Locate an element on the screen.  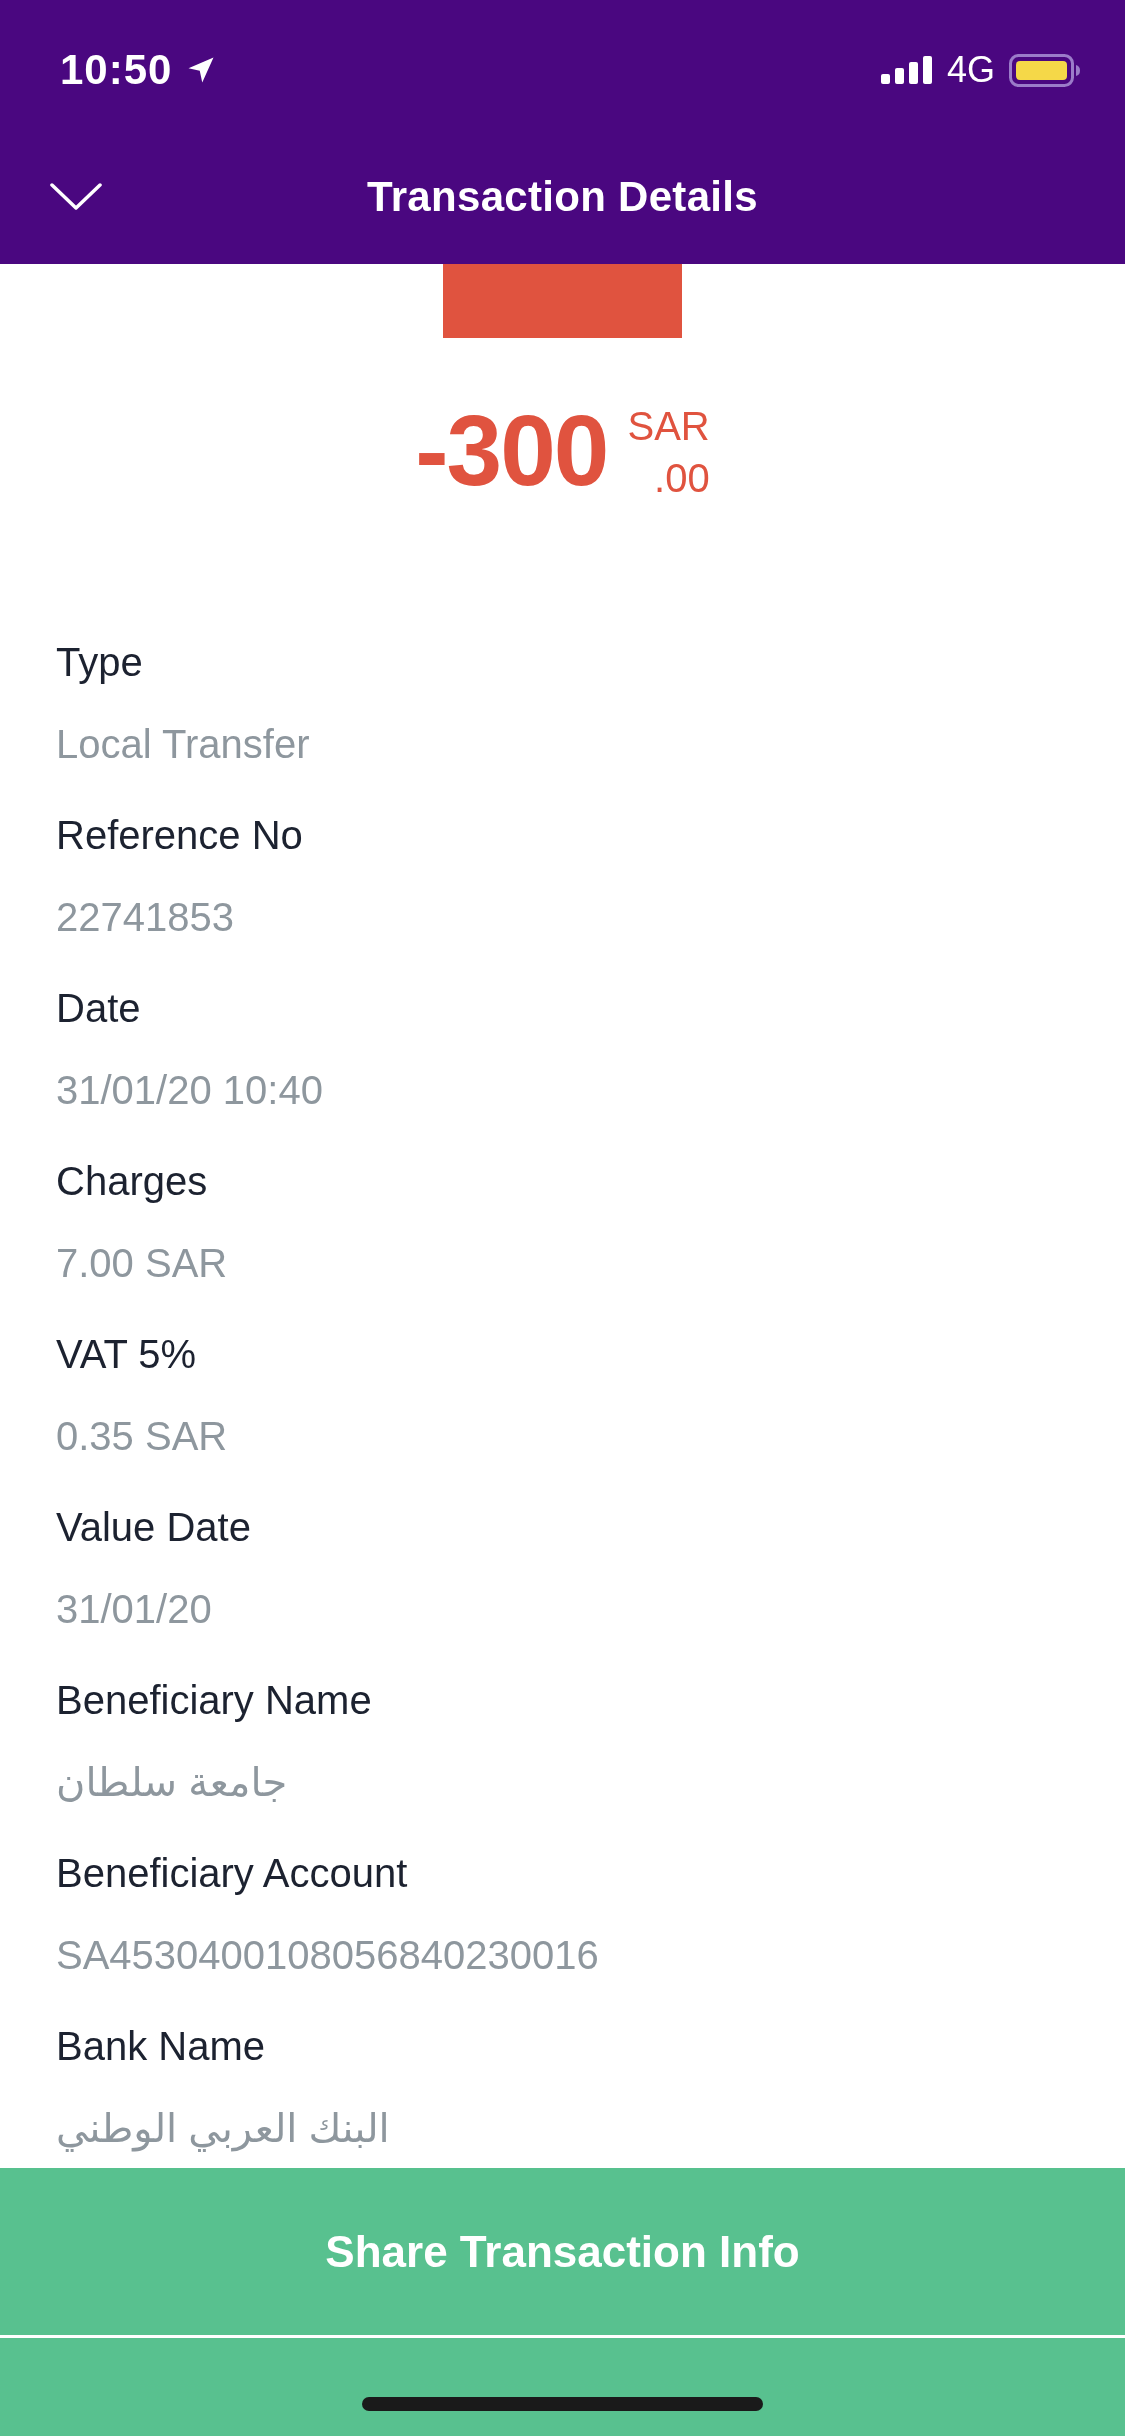
detail-label: Reference No is located at coordinates (179, 835).